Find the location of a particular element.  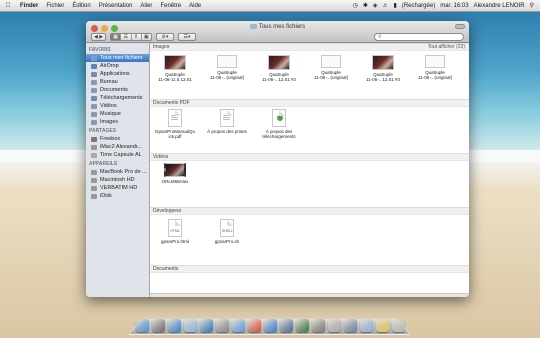

finder-icon is located at coordinates (142, 325).